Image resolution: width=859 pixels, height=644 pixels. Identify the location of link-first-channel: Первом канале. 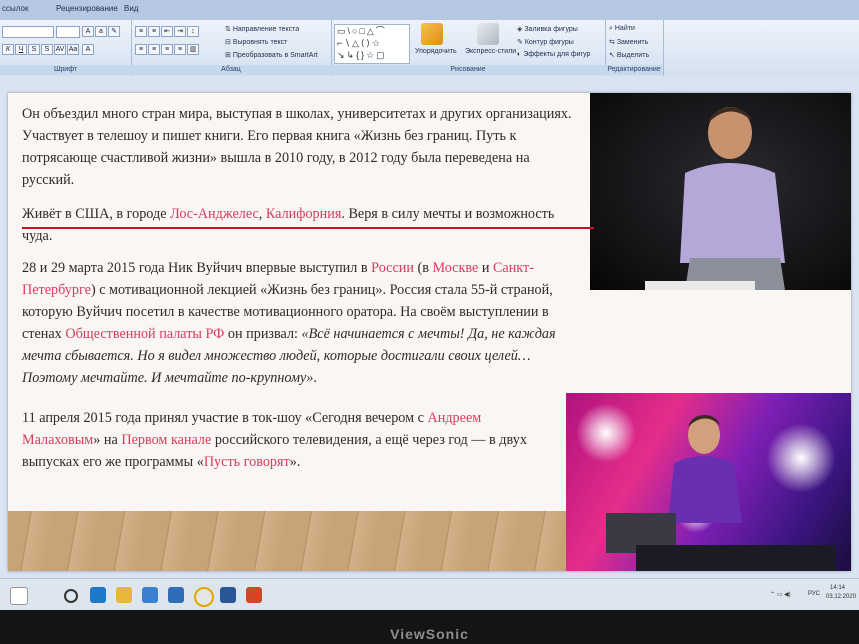
(166, 440).